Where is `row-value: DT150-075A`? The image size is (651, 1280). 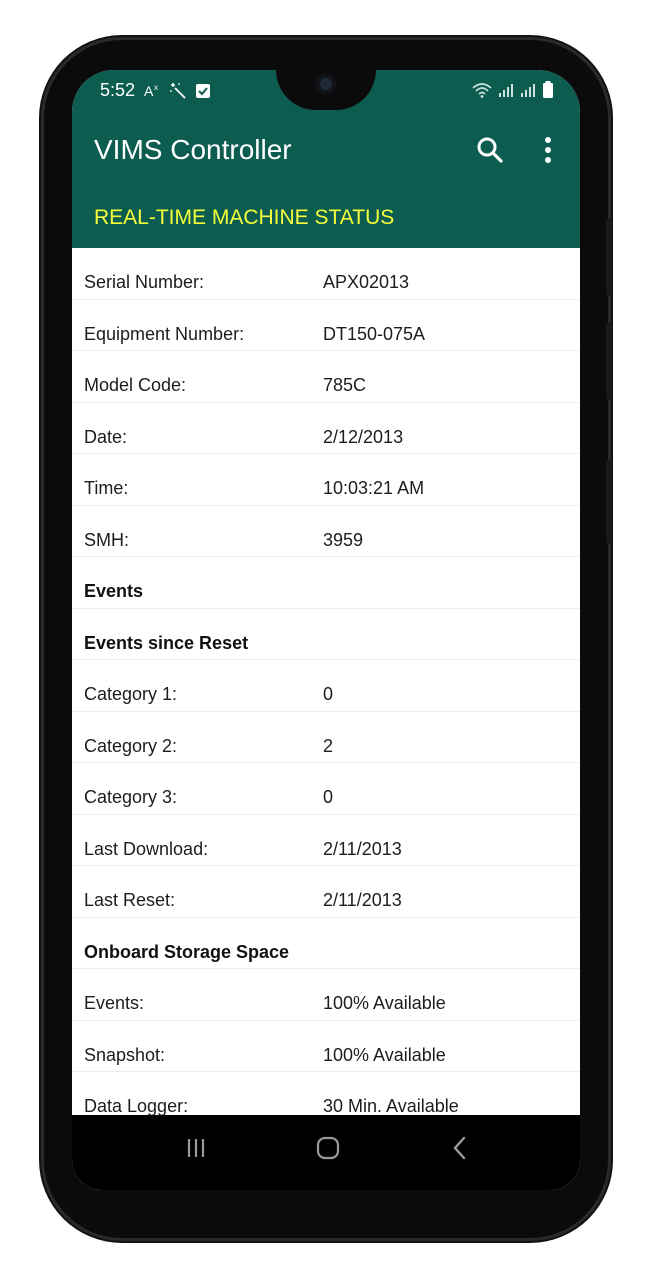
row-value: DT150-075A is located at coordinates (374, 333).